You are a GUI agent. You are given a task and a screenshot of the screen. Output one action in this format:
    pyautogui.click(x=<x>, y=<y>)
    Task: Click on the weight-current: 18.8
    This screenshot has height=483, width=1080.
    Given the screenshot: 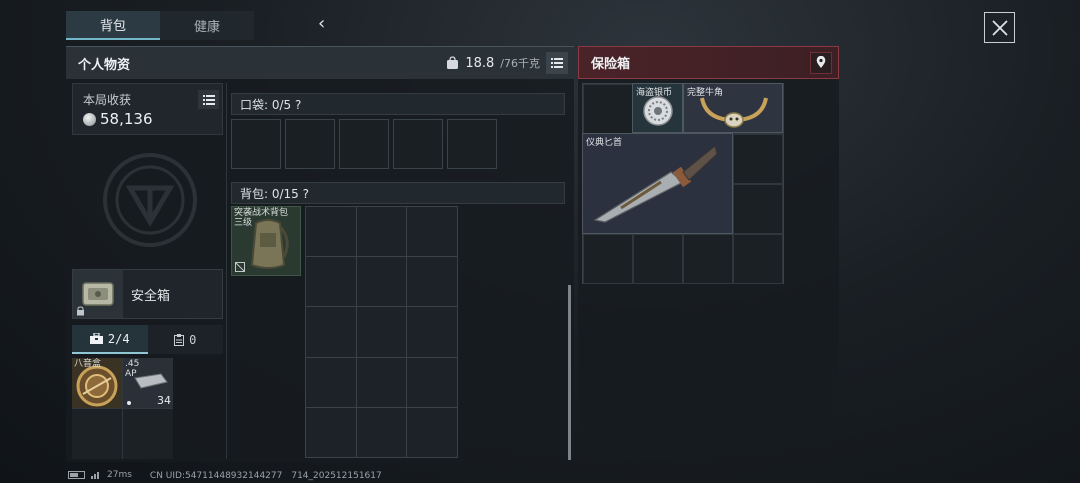 What is the action you would take?
    pyautogui.click(x=480, y=63)
    